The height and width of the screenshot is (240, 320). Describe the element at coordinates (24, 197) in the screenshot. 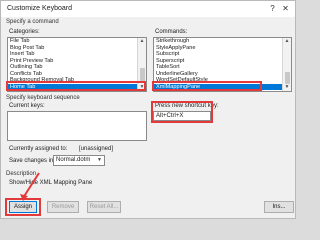

I see `annotation-arrow-head` at that location.